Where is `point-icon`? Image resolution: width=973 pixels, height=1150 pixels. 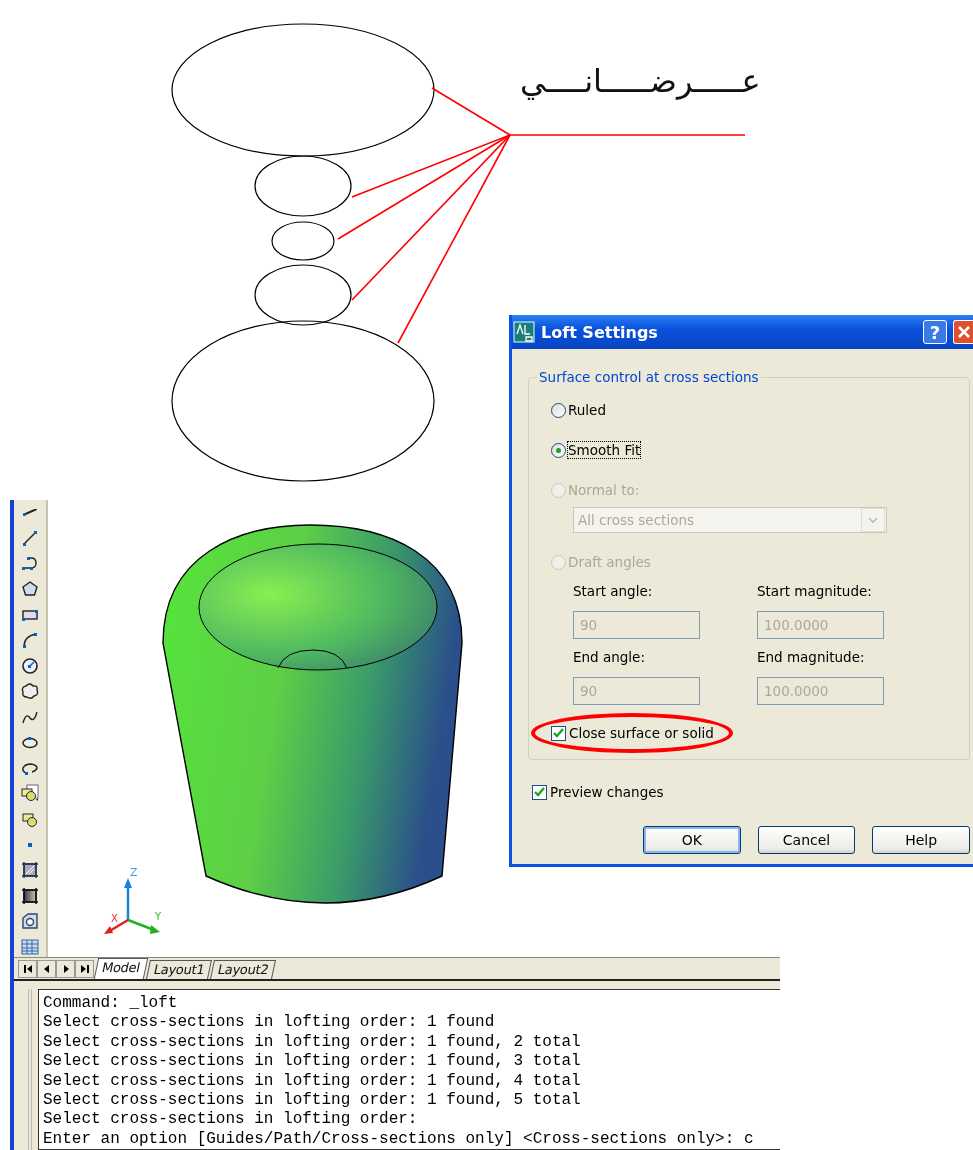 point-icon is located at coordinates (30, 844).